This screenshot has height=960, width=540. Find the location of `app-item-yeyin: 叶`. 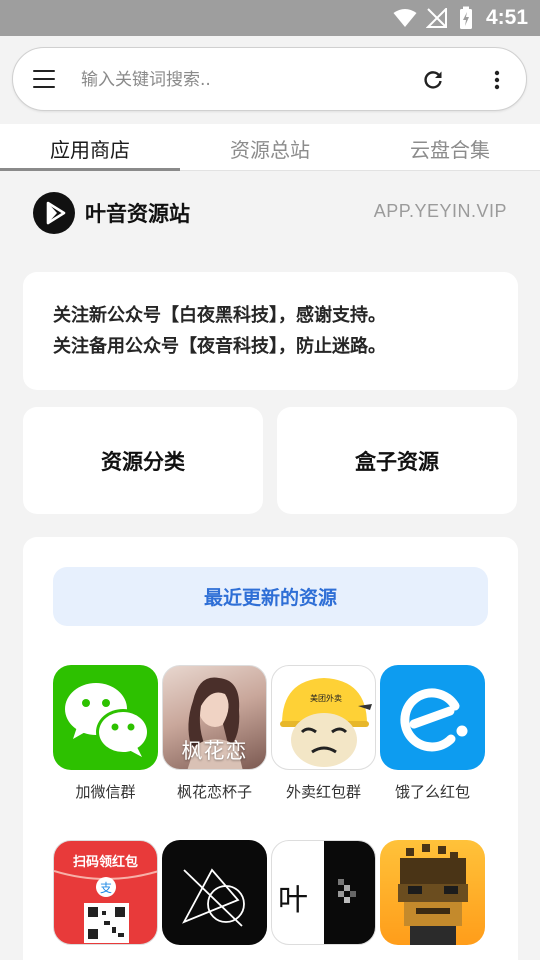

app-item-yeyin: 叶 is located at coordinates (323, 898).